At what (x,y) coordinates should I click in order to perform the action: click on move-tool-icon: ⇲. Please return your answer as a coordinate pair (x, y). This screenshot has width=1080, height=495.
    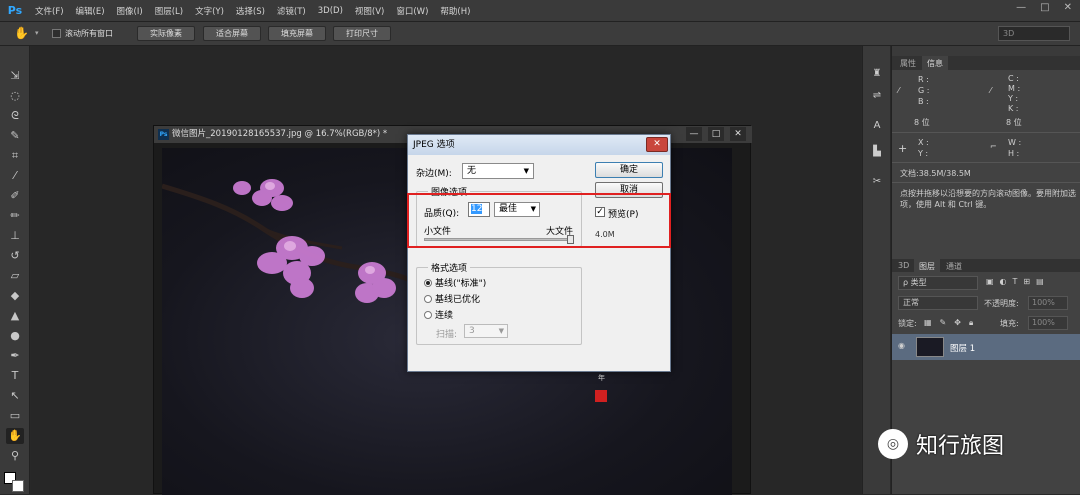
    Looking at the image, I should click on (15, 76).